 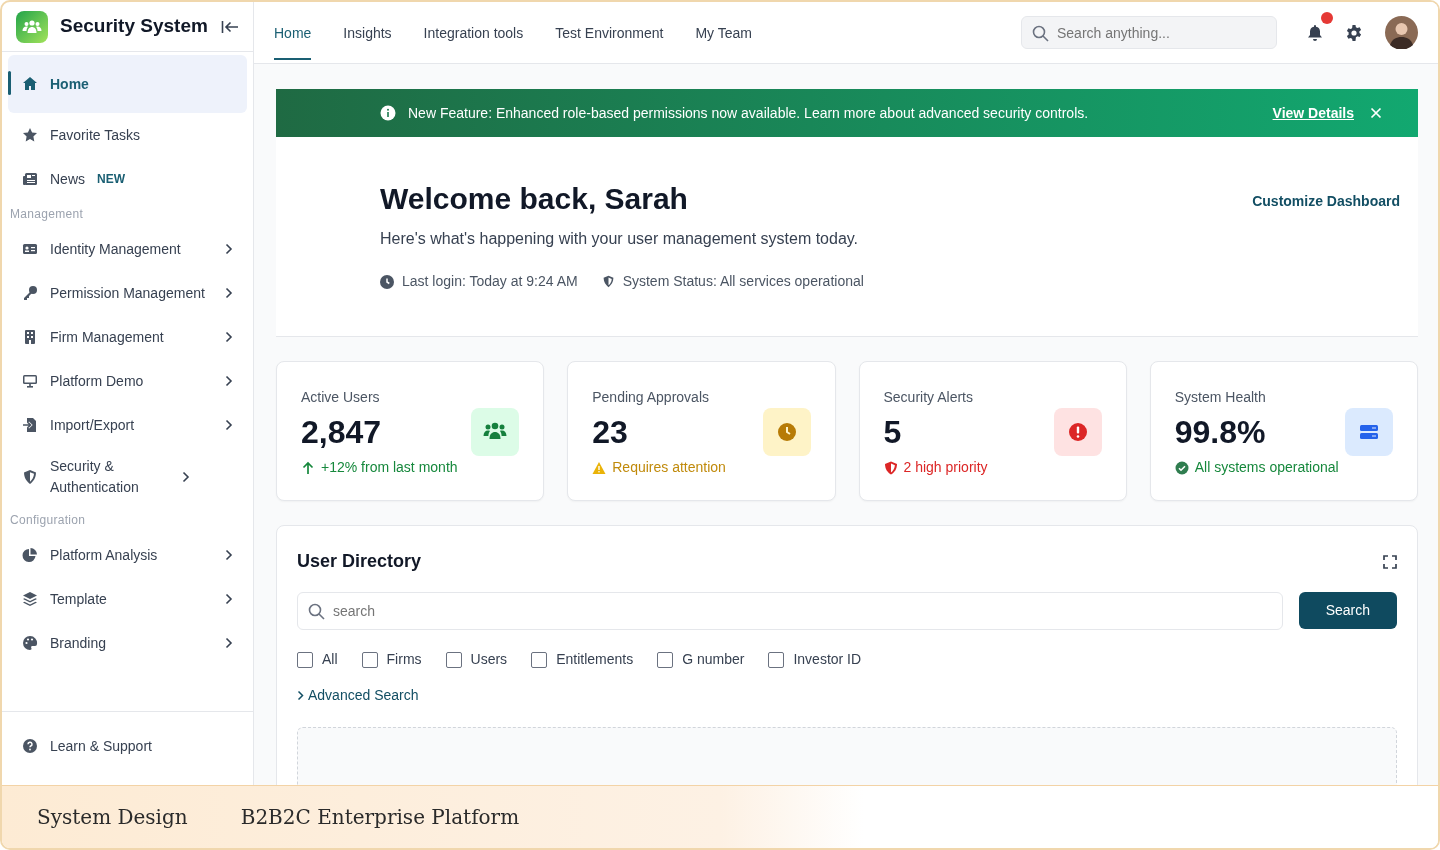 What do you see at coordinates (308, 467) in the screenshot?
I see `arrow-up-icon` at bounding box center [308, 467].